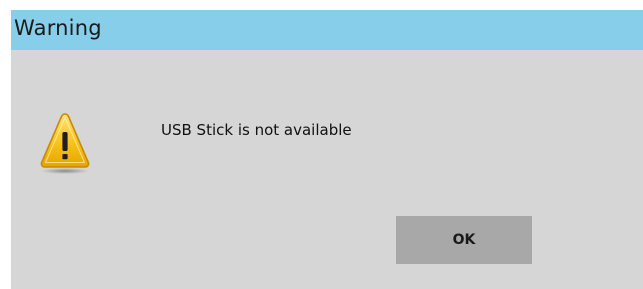 This screenshot has height=289, width=643. I want to click on dialog-titlebar: Warning, so click(327, 30).